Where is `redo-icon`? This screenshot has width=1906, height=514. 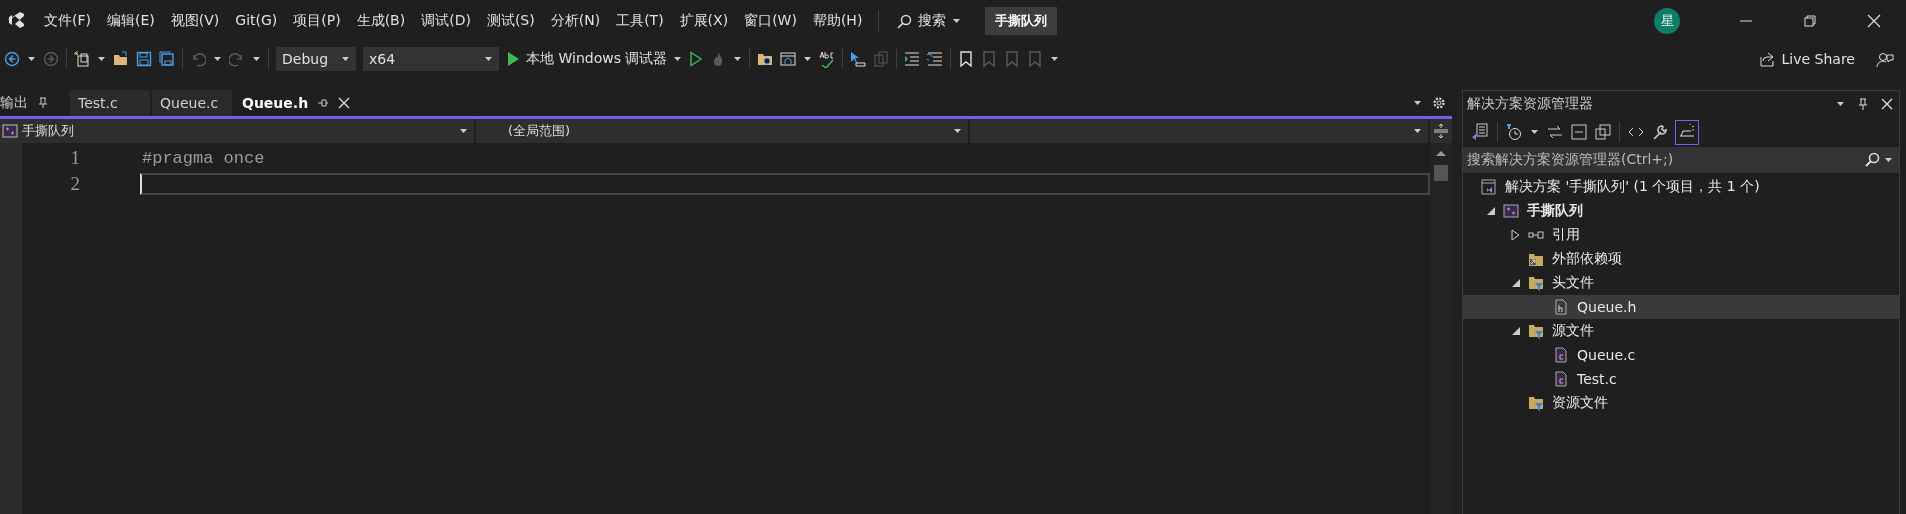
redo-icon is located at coordinates (237, 59).